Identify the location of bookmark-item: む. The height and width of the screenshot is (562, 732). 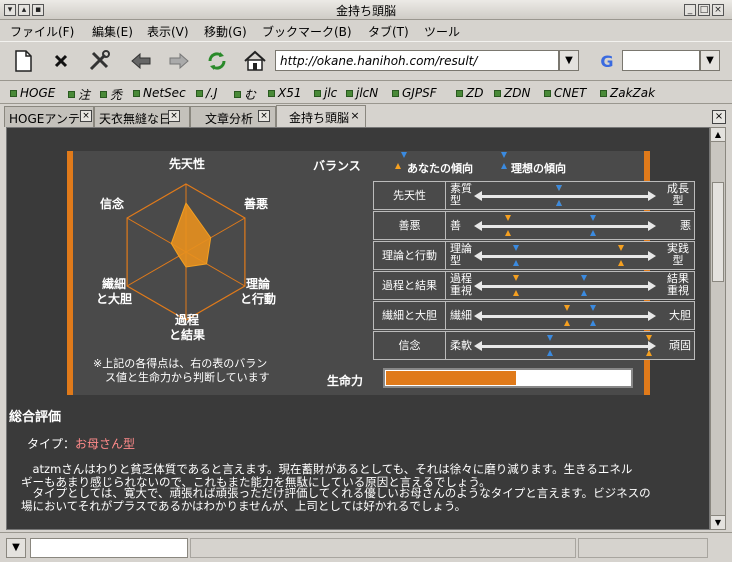
(245, 94).